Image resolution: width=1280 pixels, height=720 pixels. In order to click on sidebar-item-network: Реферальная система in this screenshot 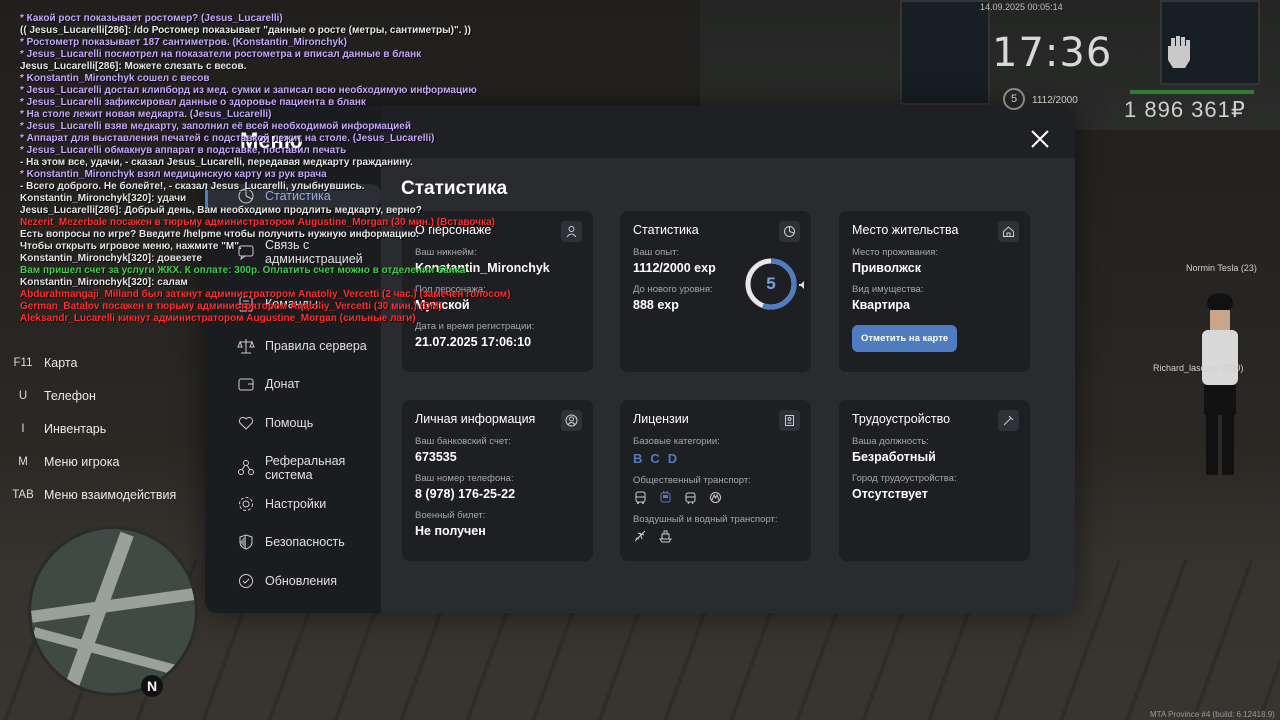, I will do `click(293, 468)`.